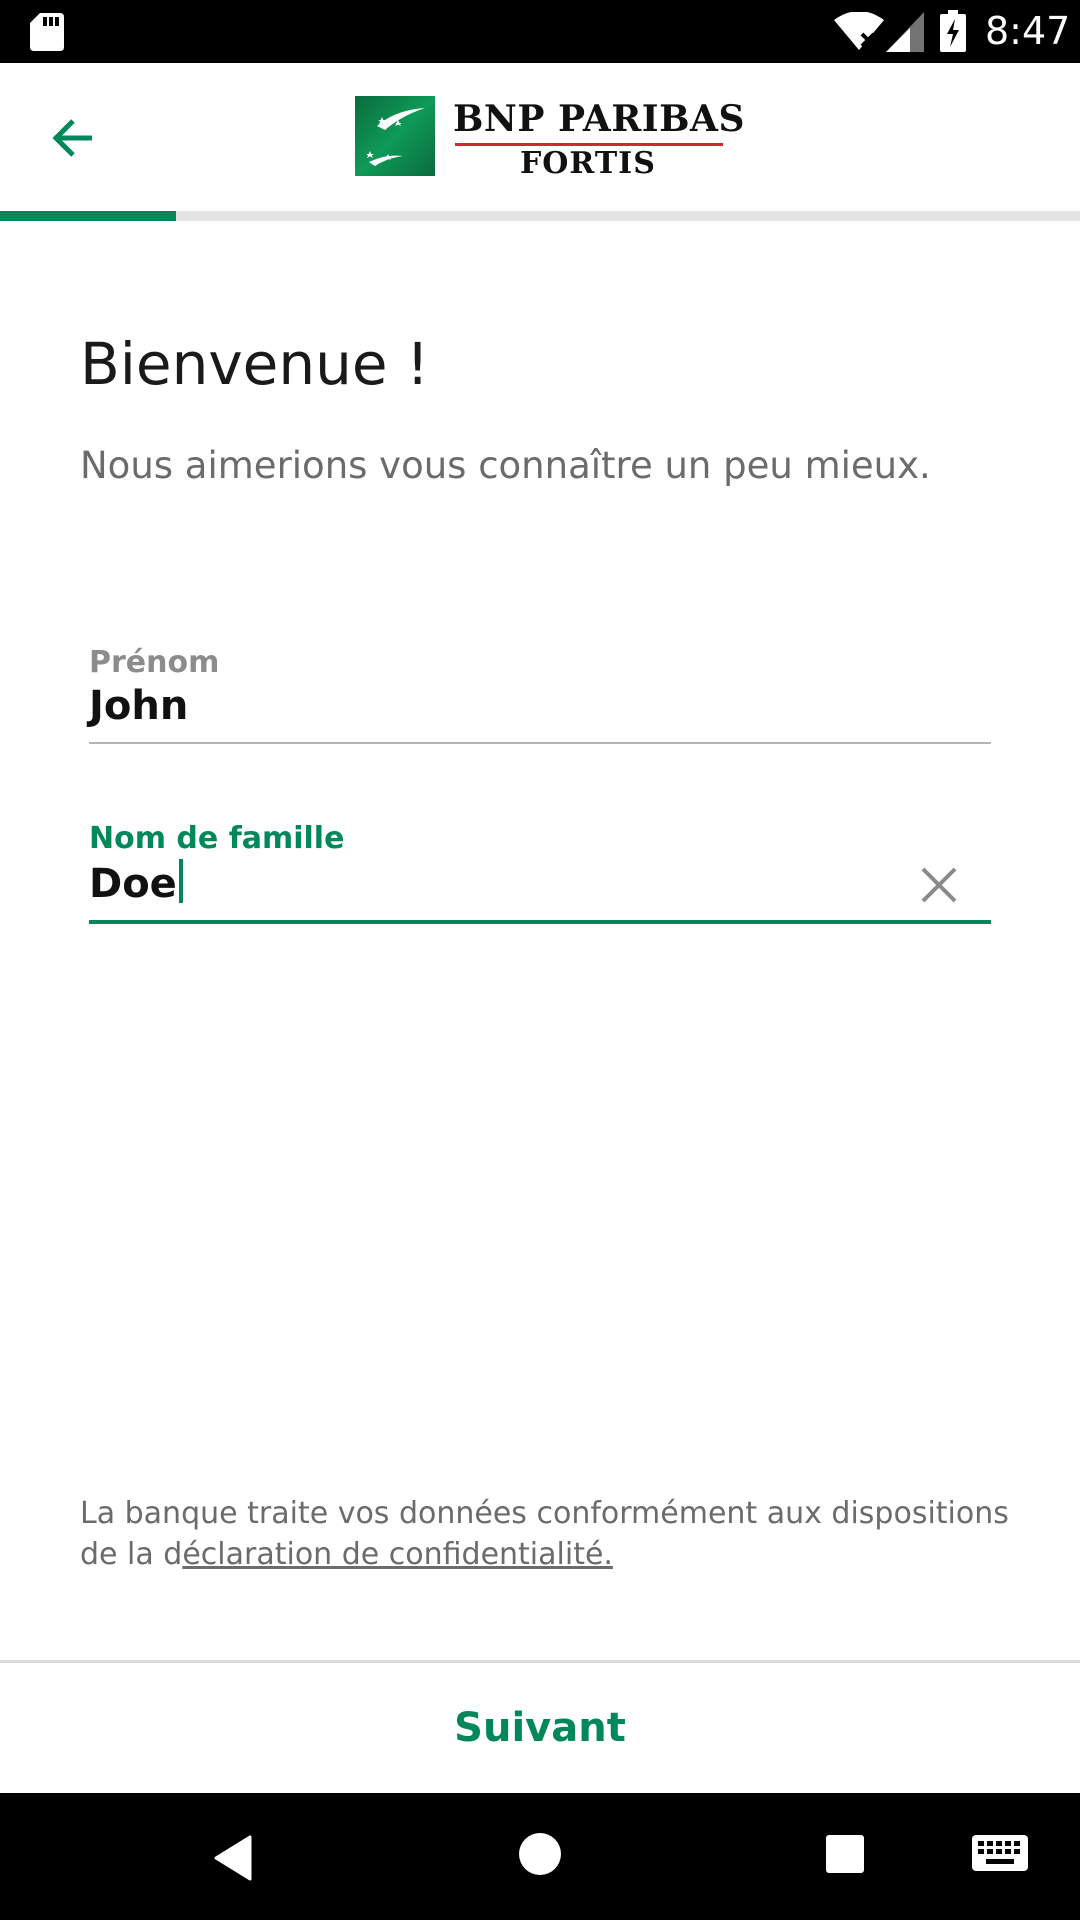  What do you see at coordinates (235, 1858) in the screenshot?
I see `back-triangle-icon` at bounding box center [235, 1858].